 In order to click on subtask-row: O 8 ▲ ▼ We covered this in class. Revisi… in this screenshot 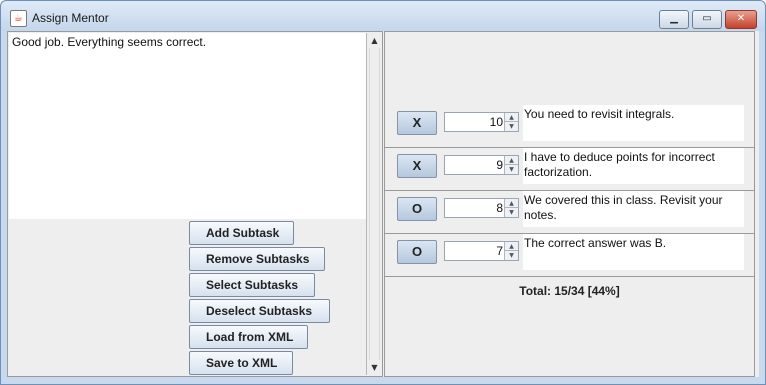, I will do `click(569, 212)`.